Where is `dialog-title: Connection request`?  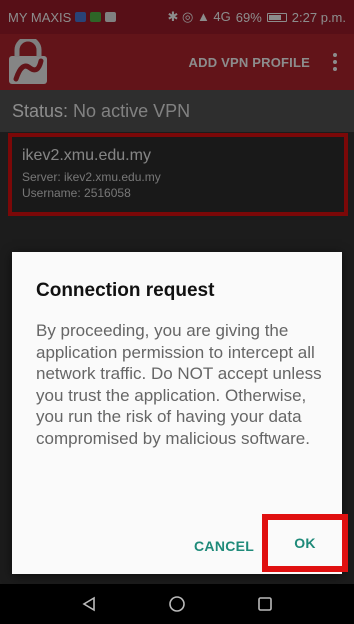 dialog-title: Connection request is located at coordinates (125, 290).